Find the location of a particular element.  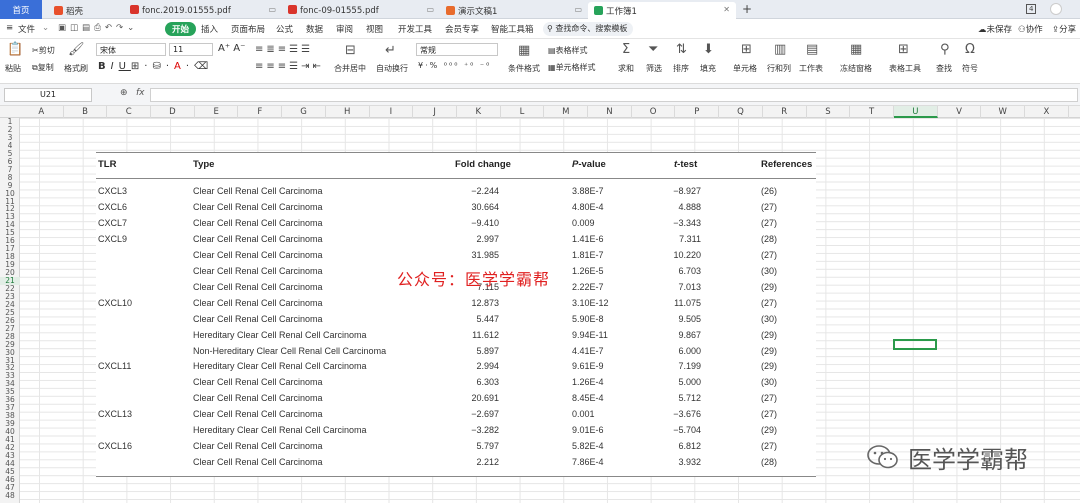

tab-pdf-1: fonc.2019.01555.pdf ▭ is located at coordinates (203, 10).